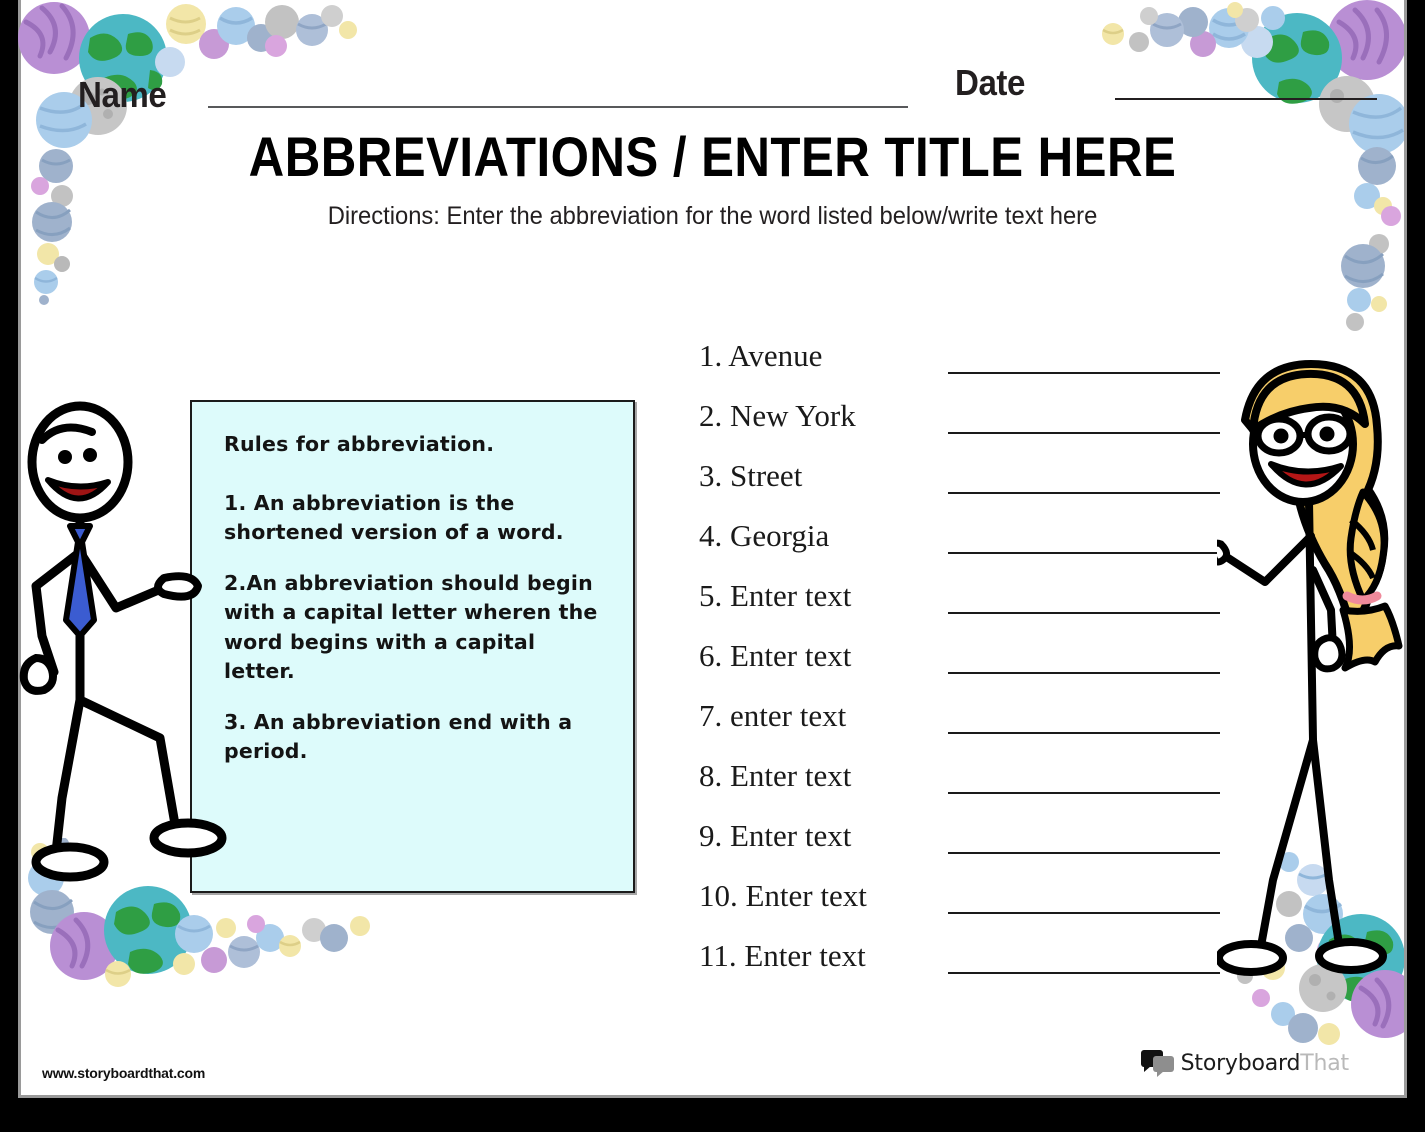 The height and width of the screenshot is (1132, 1425). Describe the element at coordinates (775, 775) in the screenshot. I see `question-label: 8. Enter text` at that location.